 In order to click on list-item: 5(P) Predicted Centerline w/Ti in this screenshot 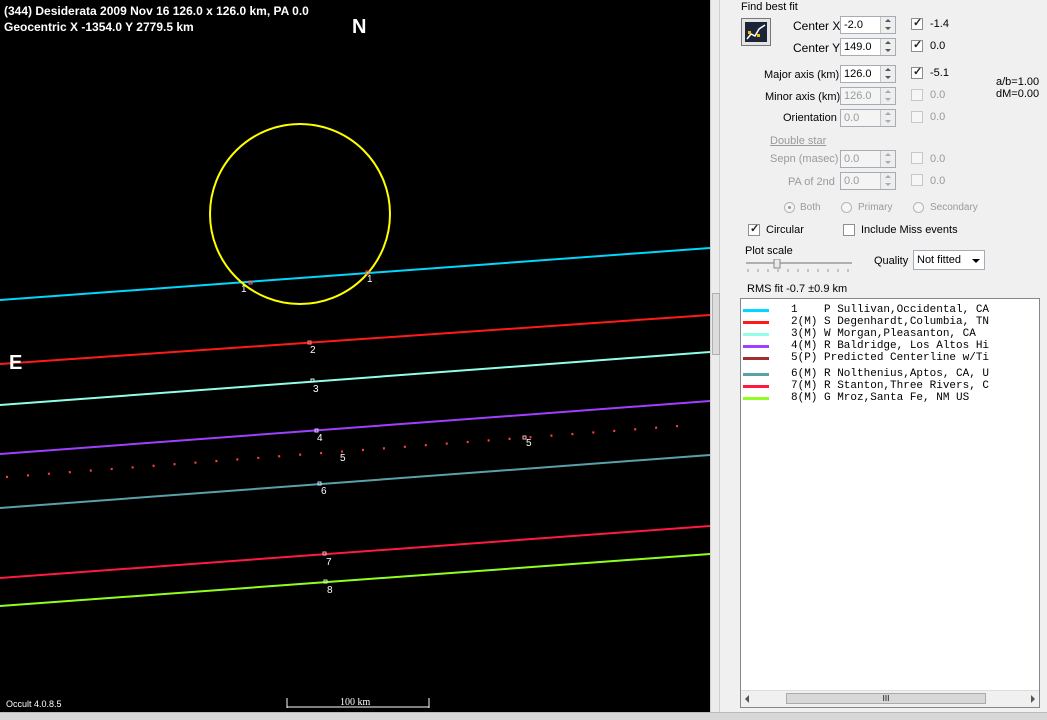, I will do `click(889, 358)`.